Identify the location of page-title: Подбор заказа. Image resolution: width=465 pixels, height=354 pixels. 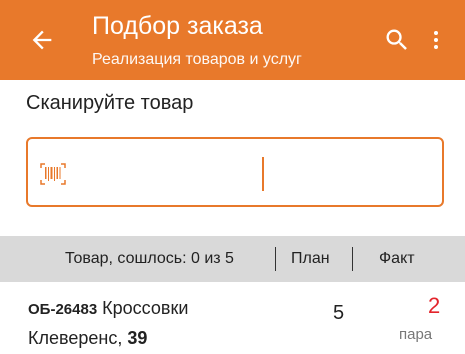
(177, 26).